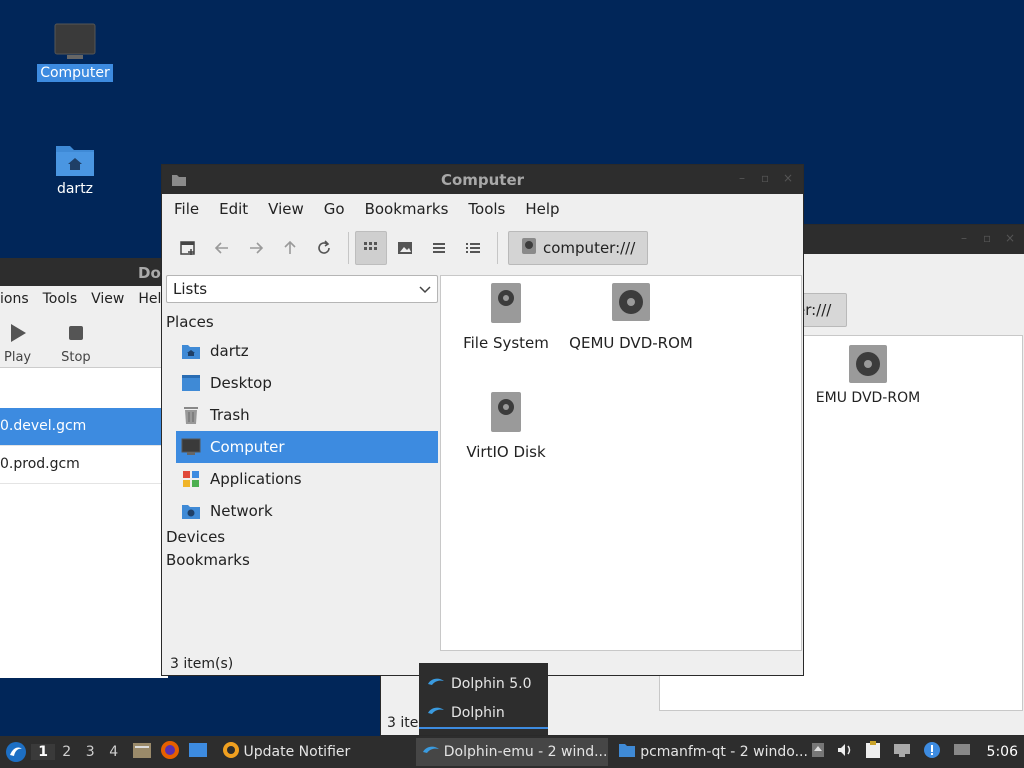 This screenshot has height=768, width=1024. I want to click on arrow-left-icon, so click(221, 248).